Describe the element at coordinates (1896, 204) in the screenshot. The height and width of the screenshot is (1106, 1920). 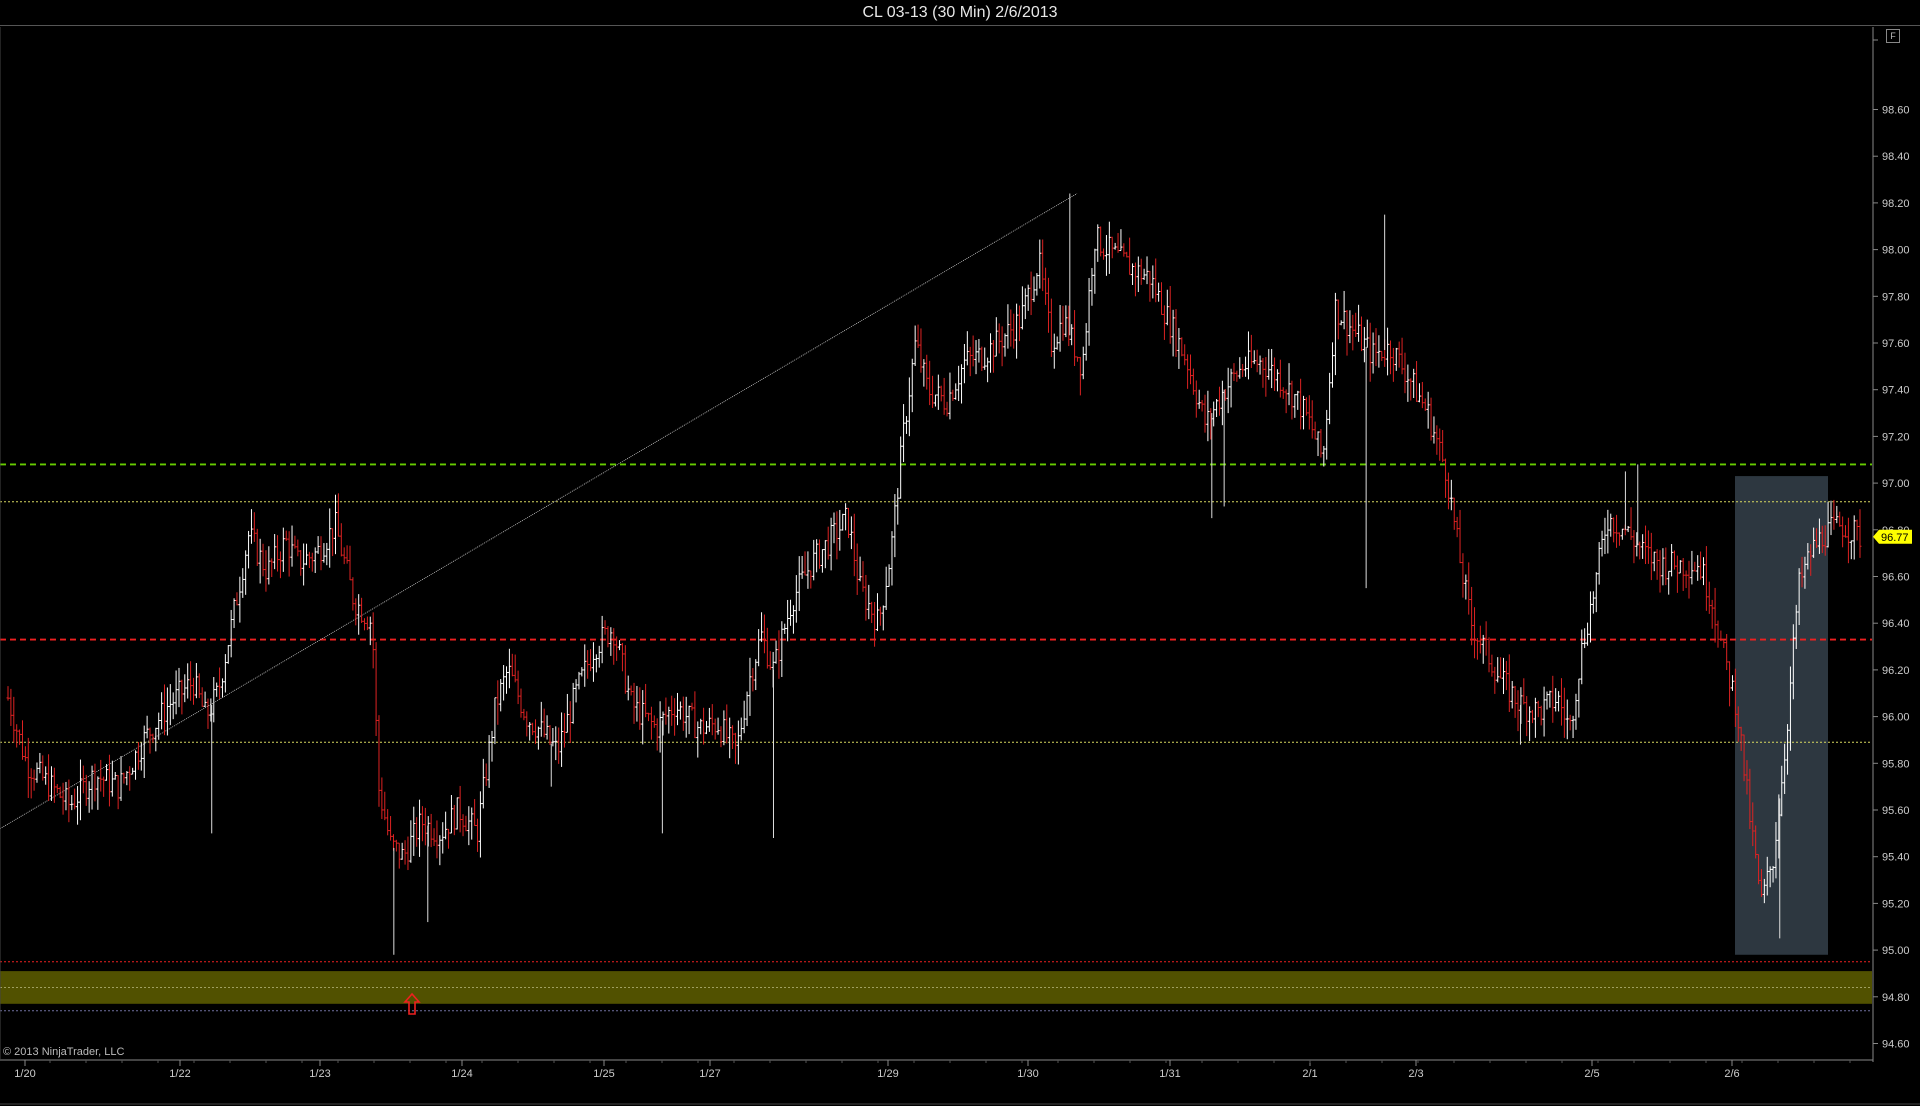
I see `price-tick-label: 98.20` at that location.